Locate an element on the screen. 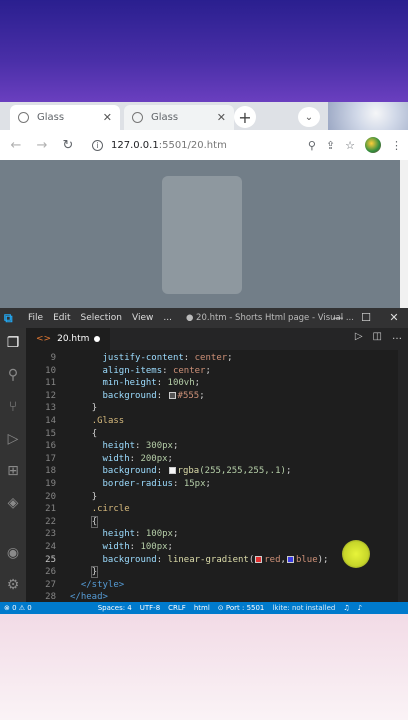 This screenshot has height=720, width=408. cursor-highlight is located at coordinates (356, 554).